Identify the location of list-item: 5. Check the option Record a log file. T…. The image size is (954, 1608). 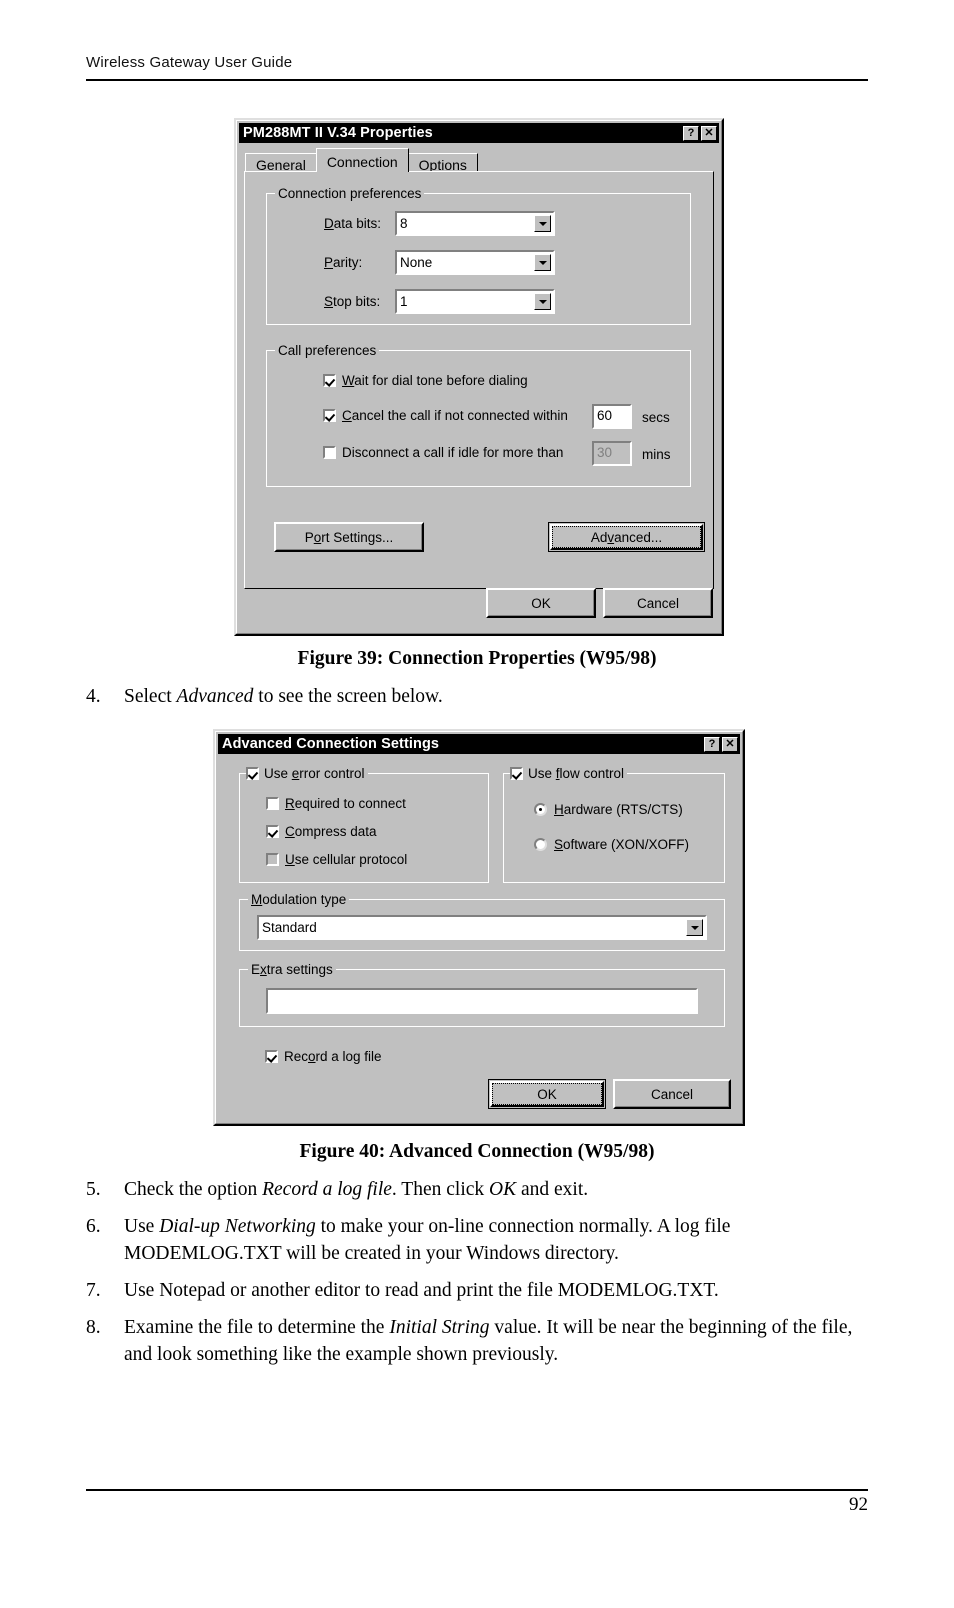
(481, 1190).